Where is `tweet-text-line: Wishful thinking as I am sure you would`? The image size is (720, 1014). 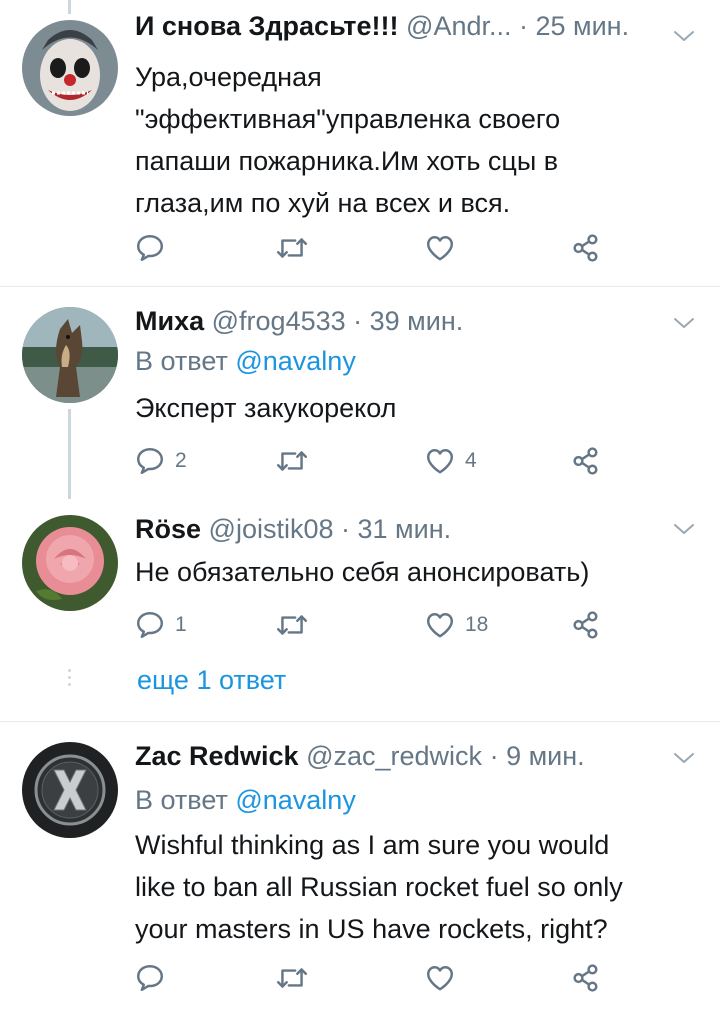 tweet-text-line: Wishful thinking as I am sure you would is located at coordinates (372, 845).